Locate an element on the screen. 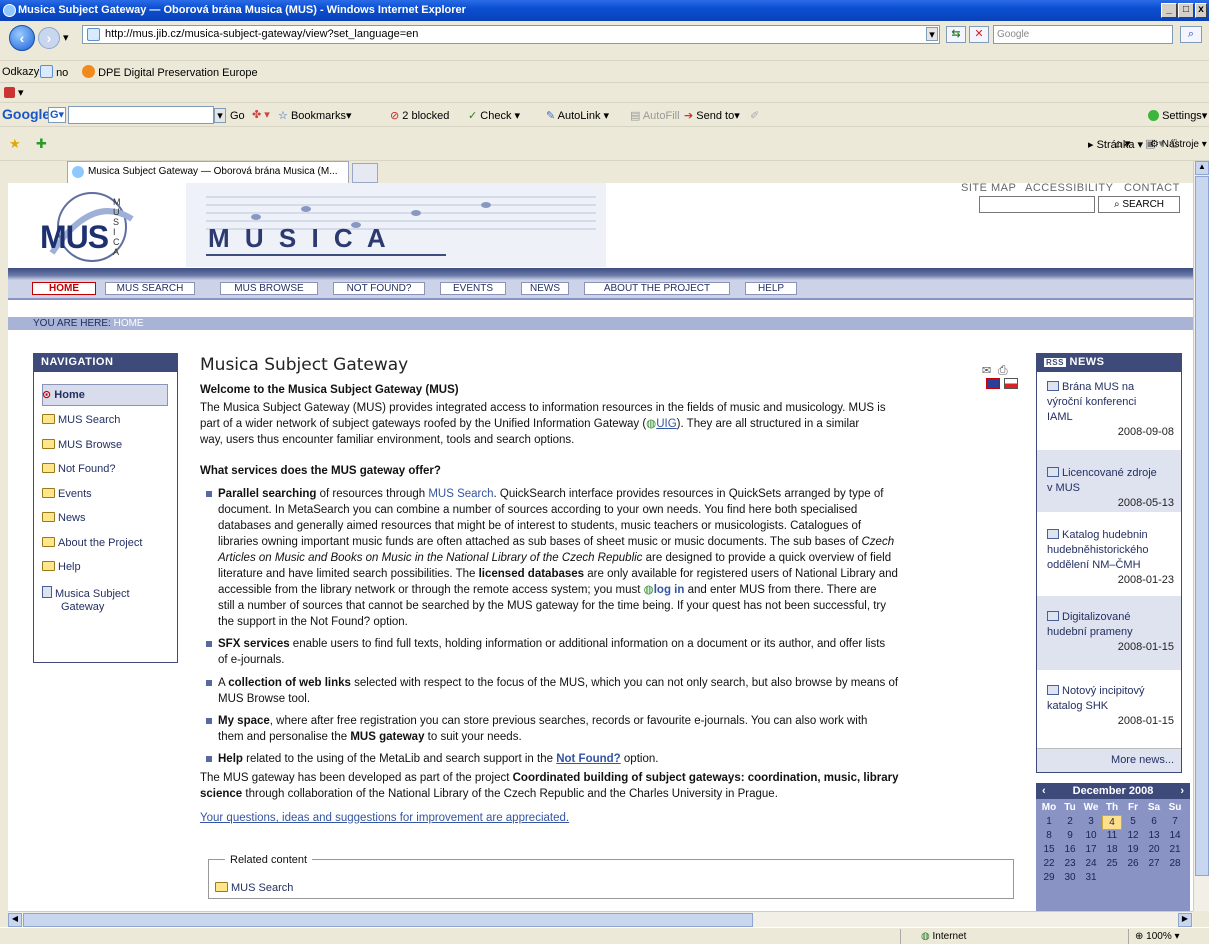  login-link: log in is located at coordinates (669, 590).